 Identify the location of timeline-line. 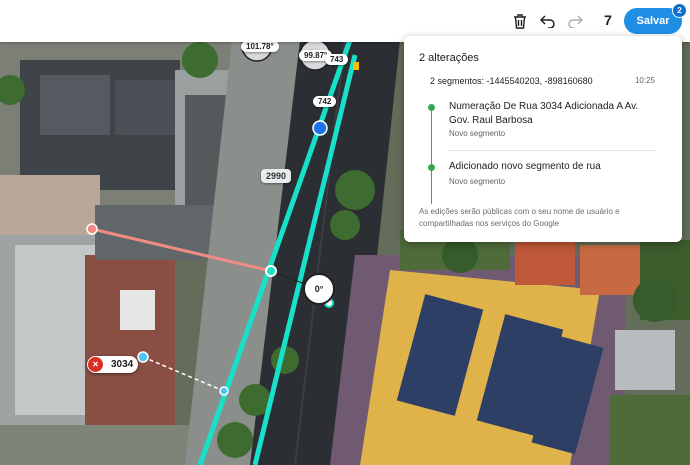
(431, 156).